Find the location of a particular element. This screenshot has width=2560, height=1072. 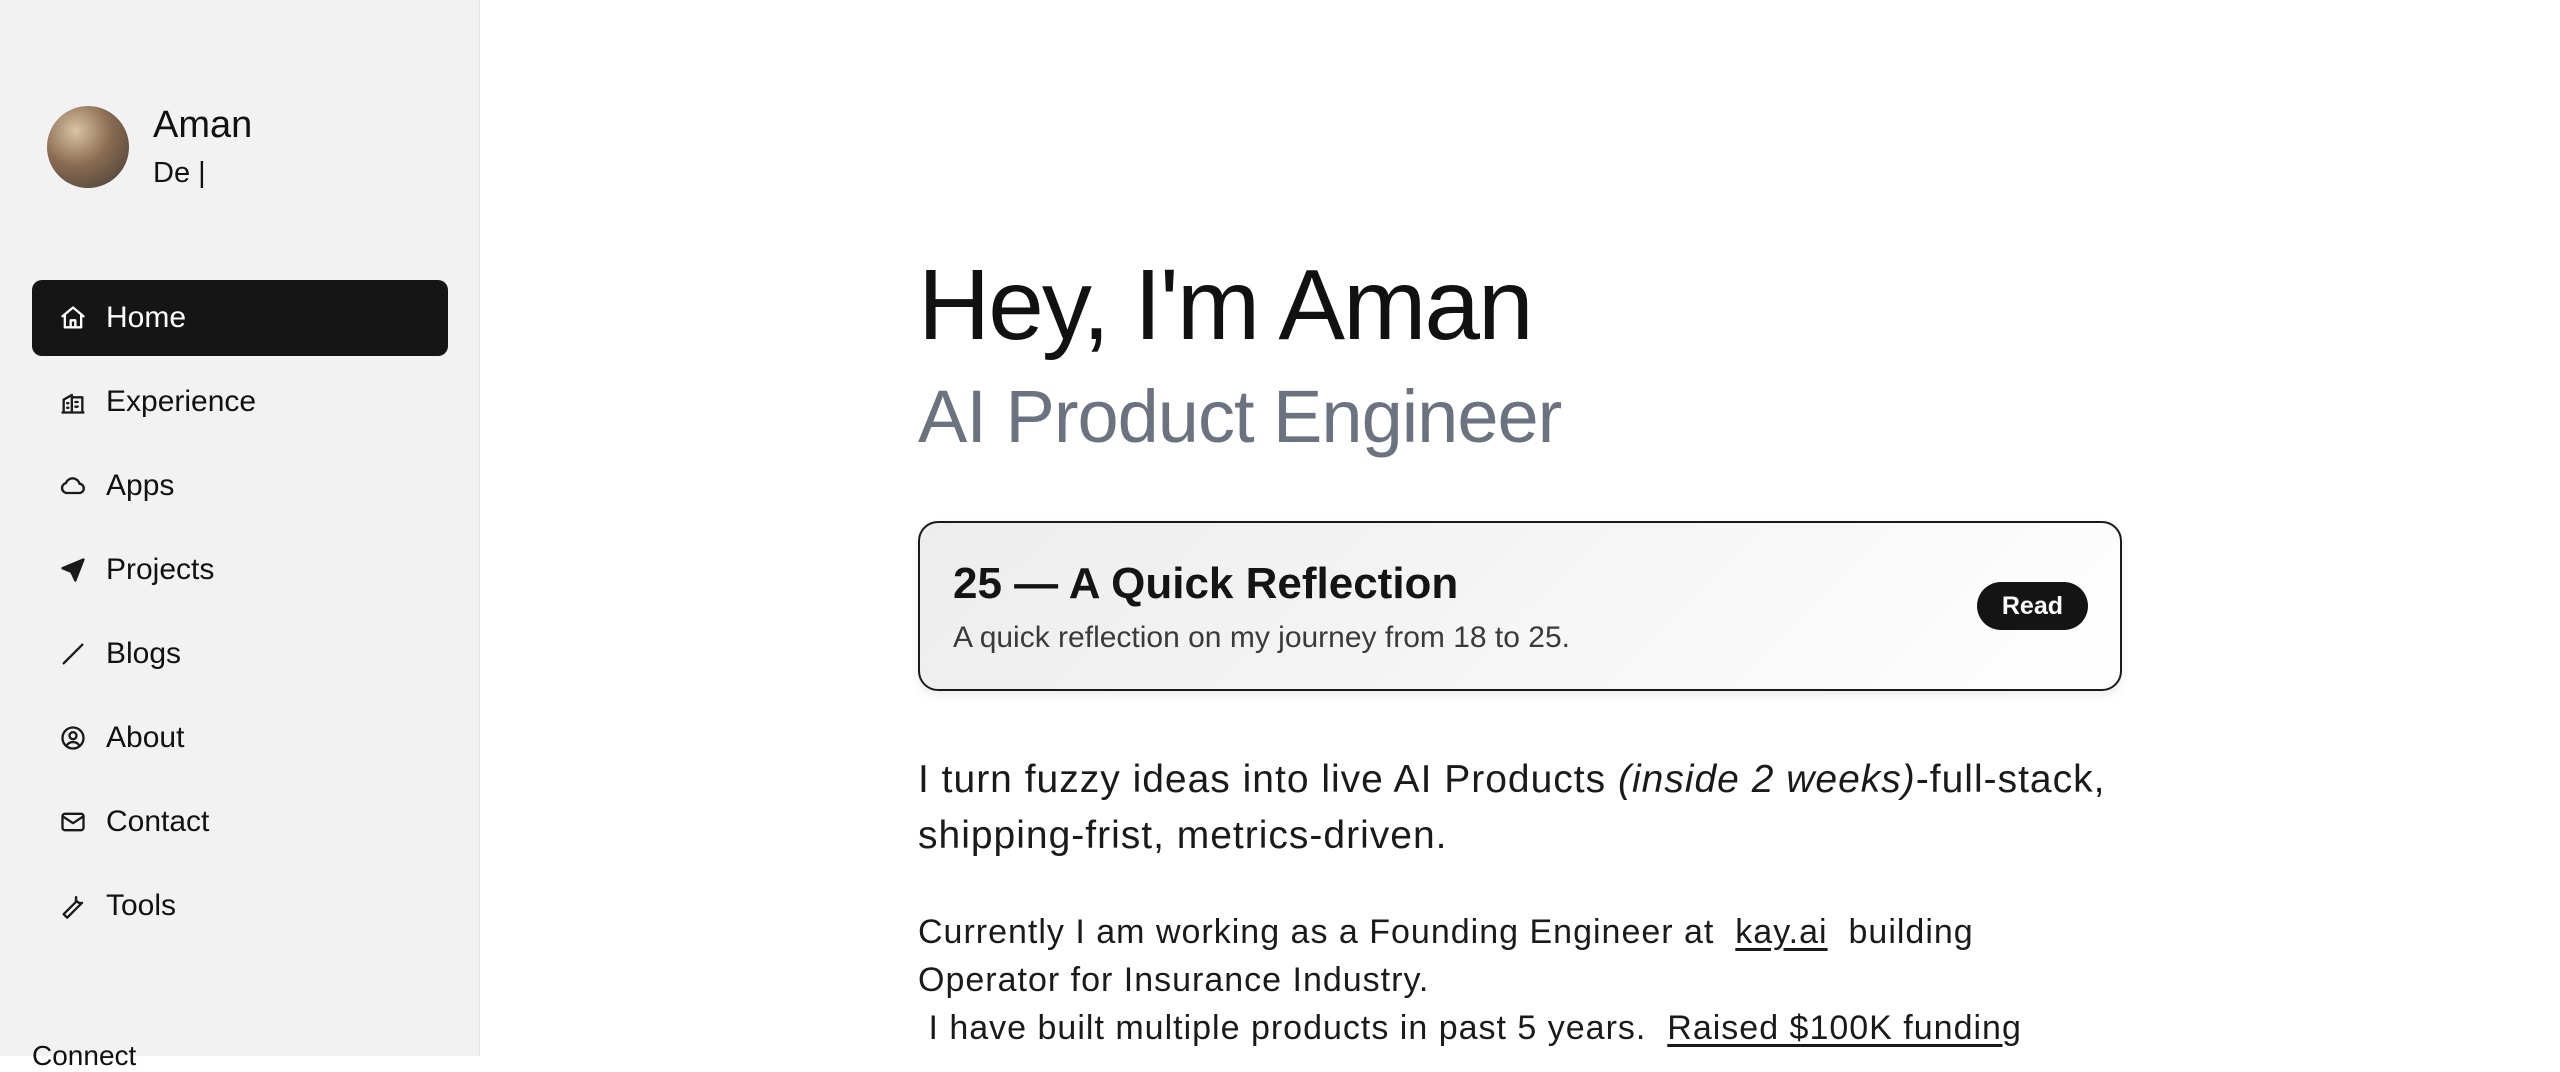

page-title: Hey, I'm Aman is located at coordinates (1226, 305).